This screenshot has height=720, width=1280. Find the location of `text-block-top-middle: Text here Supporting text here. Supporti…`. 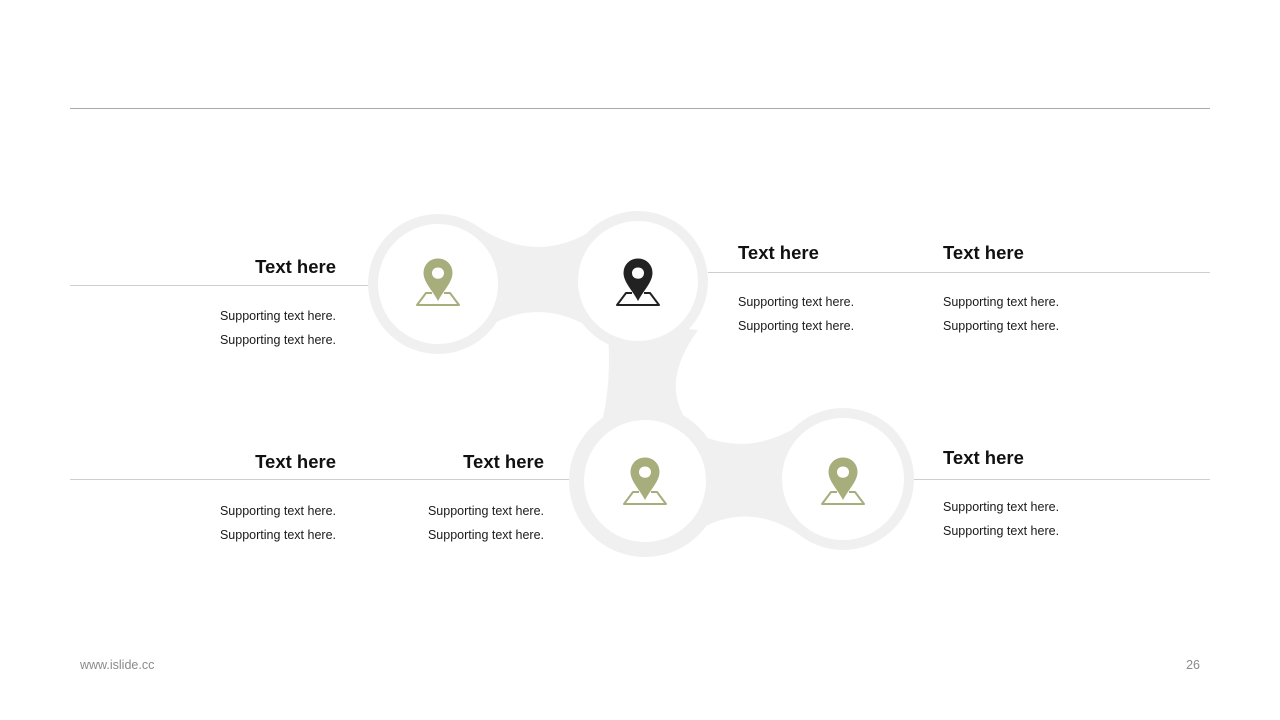

text-block-top-middle: Text here Supporting text here. Supporti… is located at coordinates (858, 290).